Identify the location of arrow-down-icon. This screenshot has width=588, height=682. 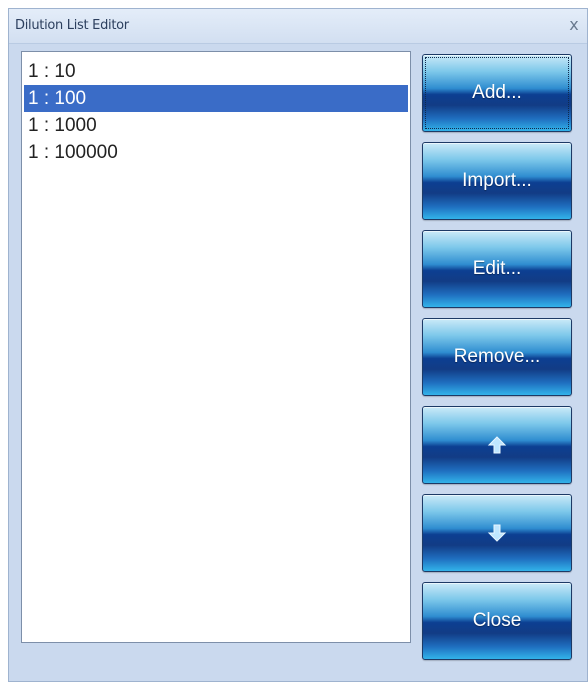
(497, 533).